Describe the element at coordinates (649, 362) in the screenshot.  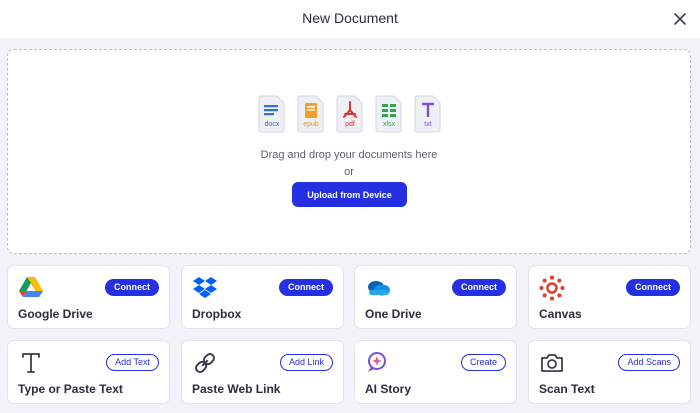
I see `add-scans-button: Add Scans` at that location.